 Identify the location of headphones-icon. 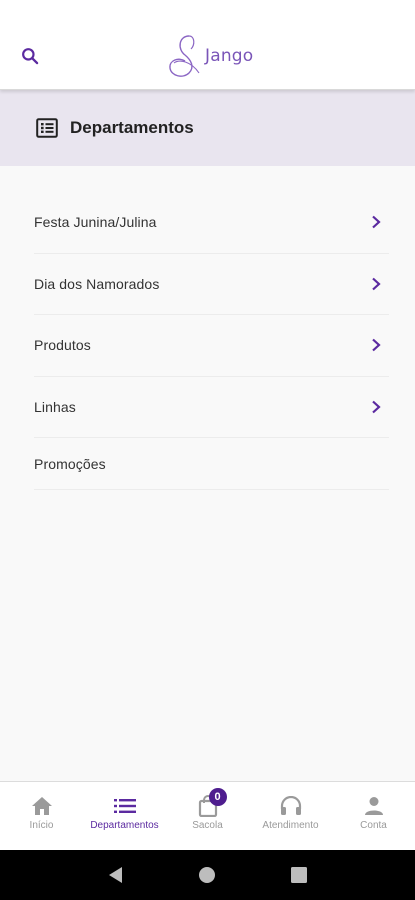
(291, 806).